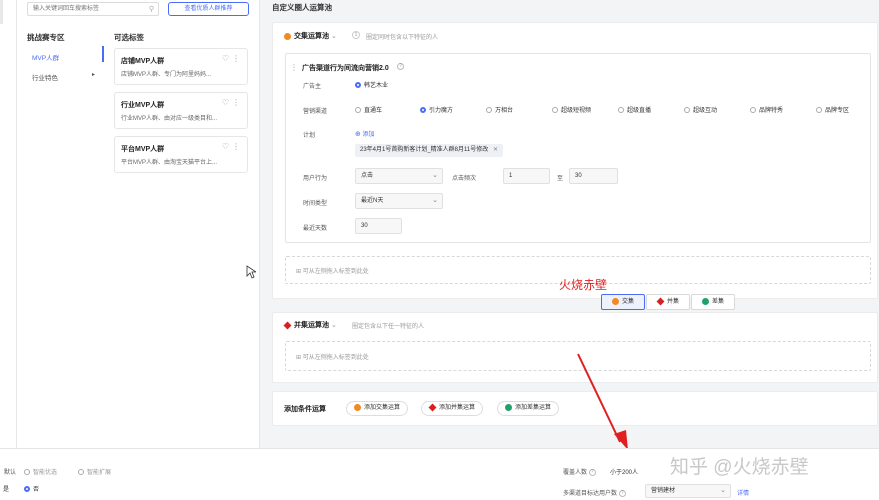 The image size is (879, 500). What do you see at coordinates (668, 302) in the screenshot?
I see `op-union-button: 并集` at bounding box center [668, 302].